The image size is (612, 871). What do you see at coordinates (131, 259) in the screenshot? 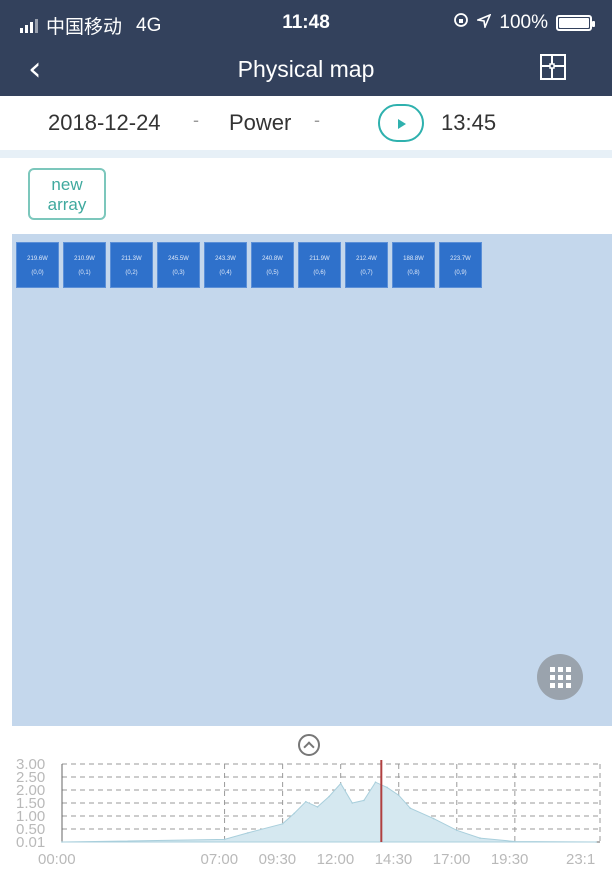
I see `panel-power-value: 211.3W` at bounding box center [131, 259].